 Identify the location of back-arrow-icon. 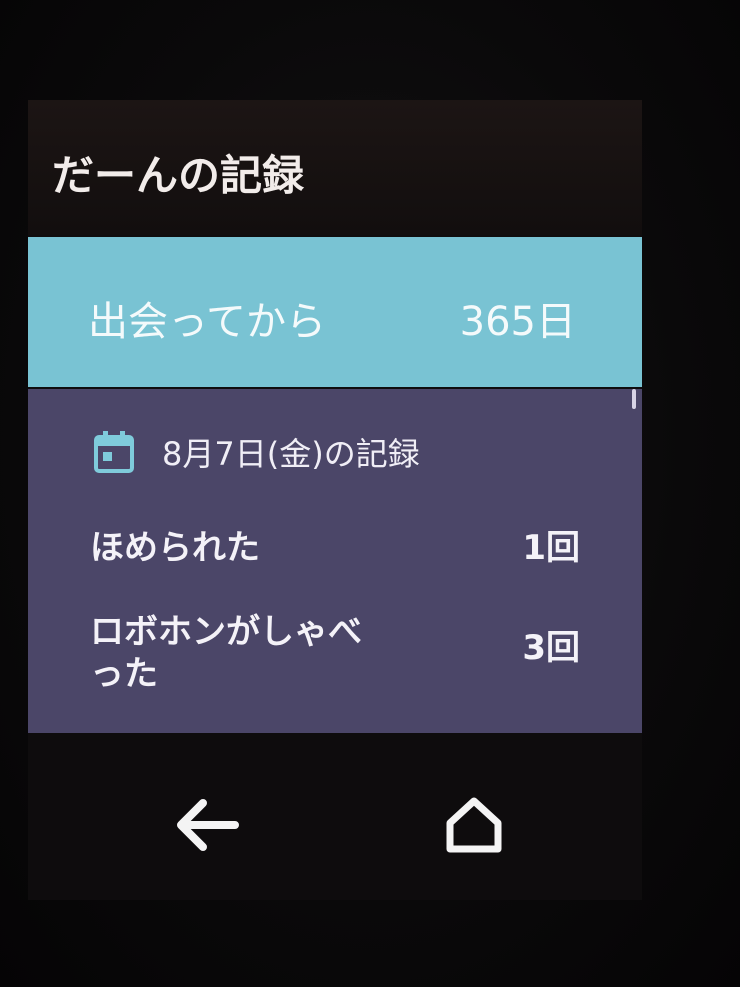
(208, 825).